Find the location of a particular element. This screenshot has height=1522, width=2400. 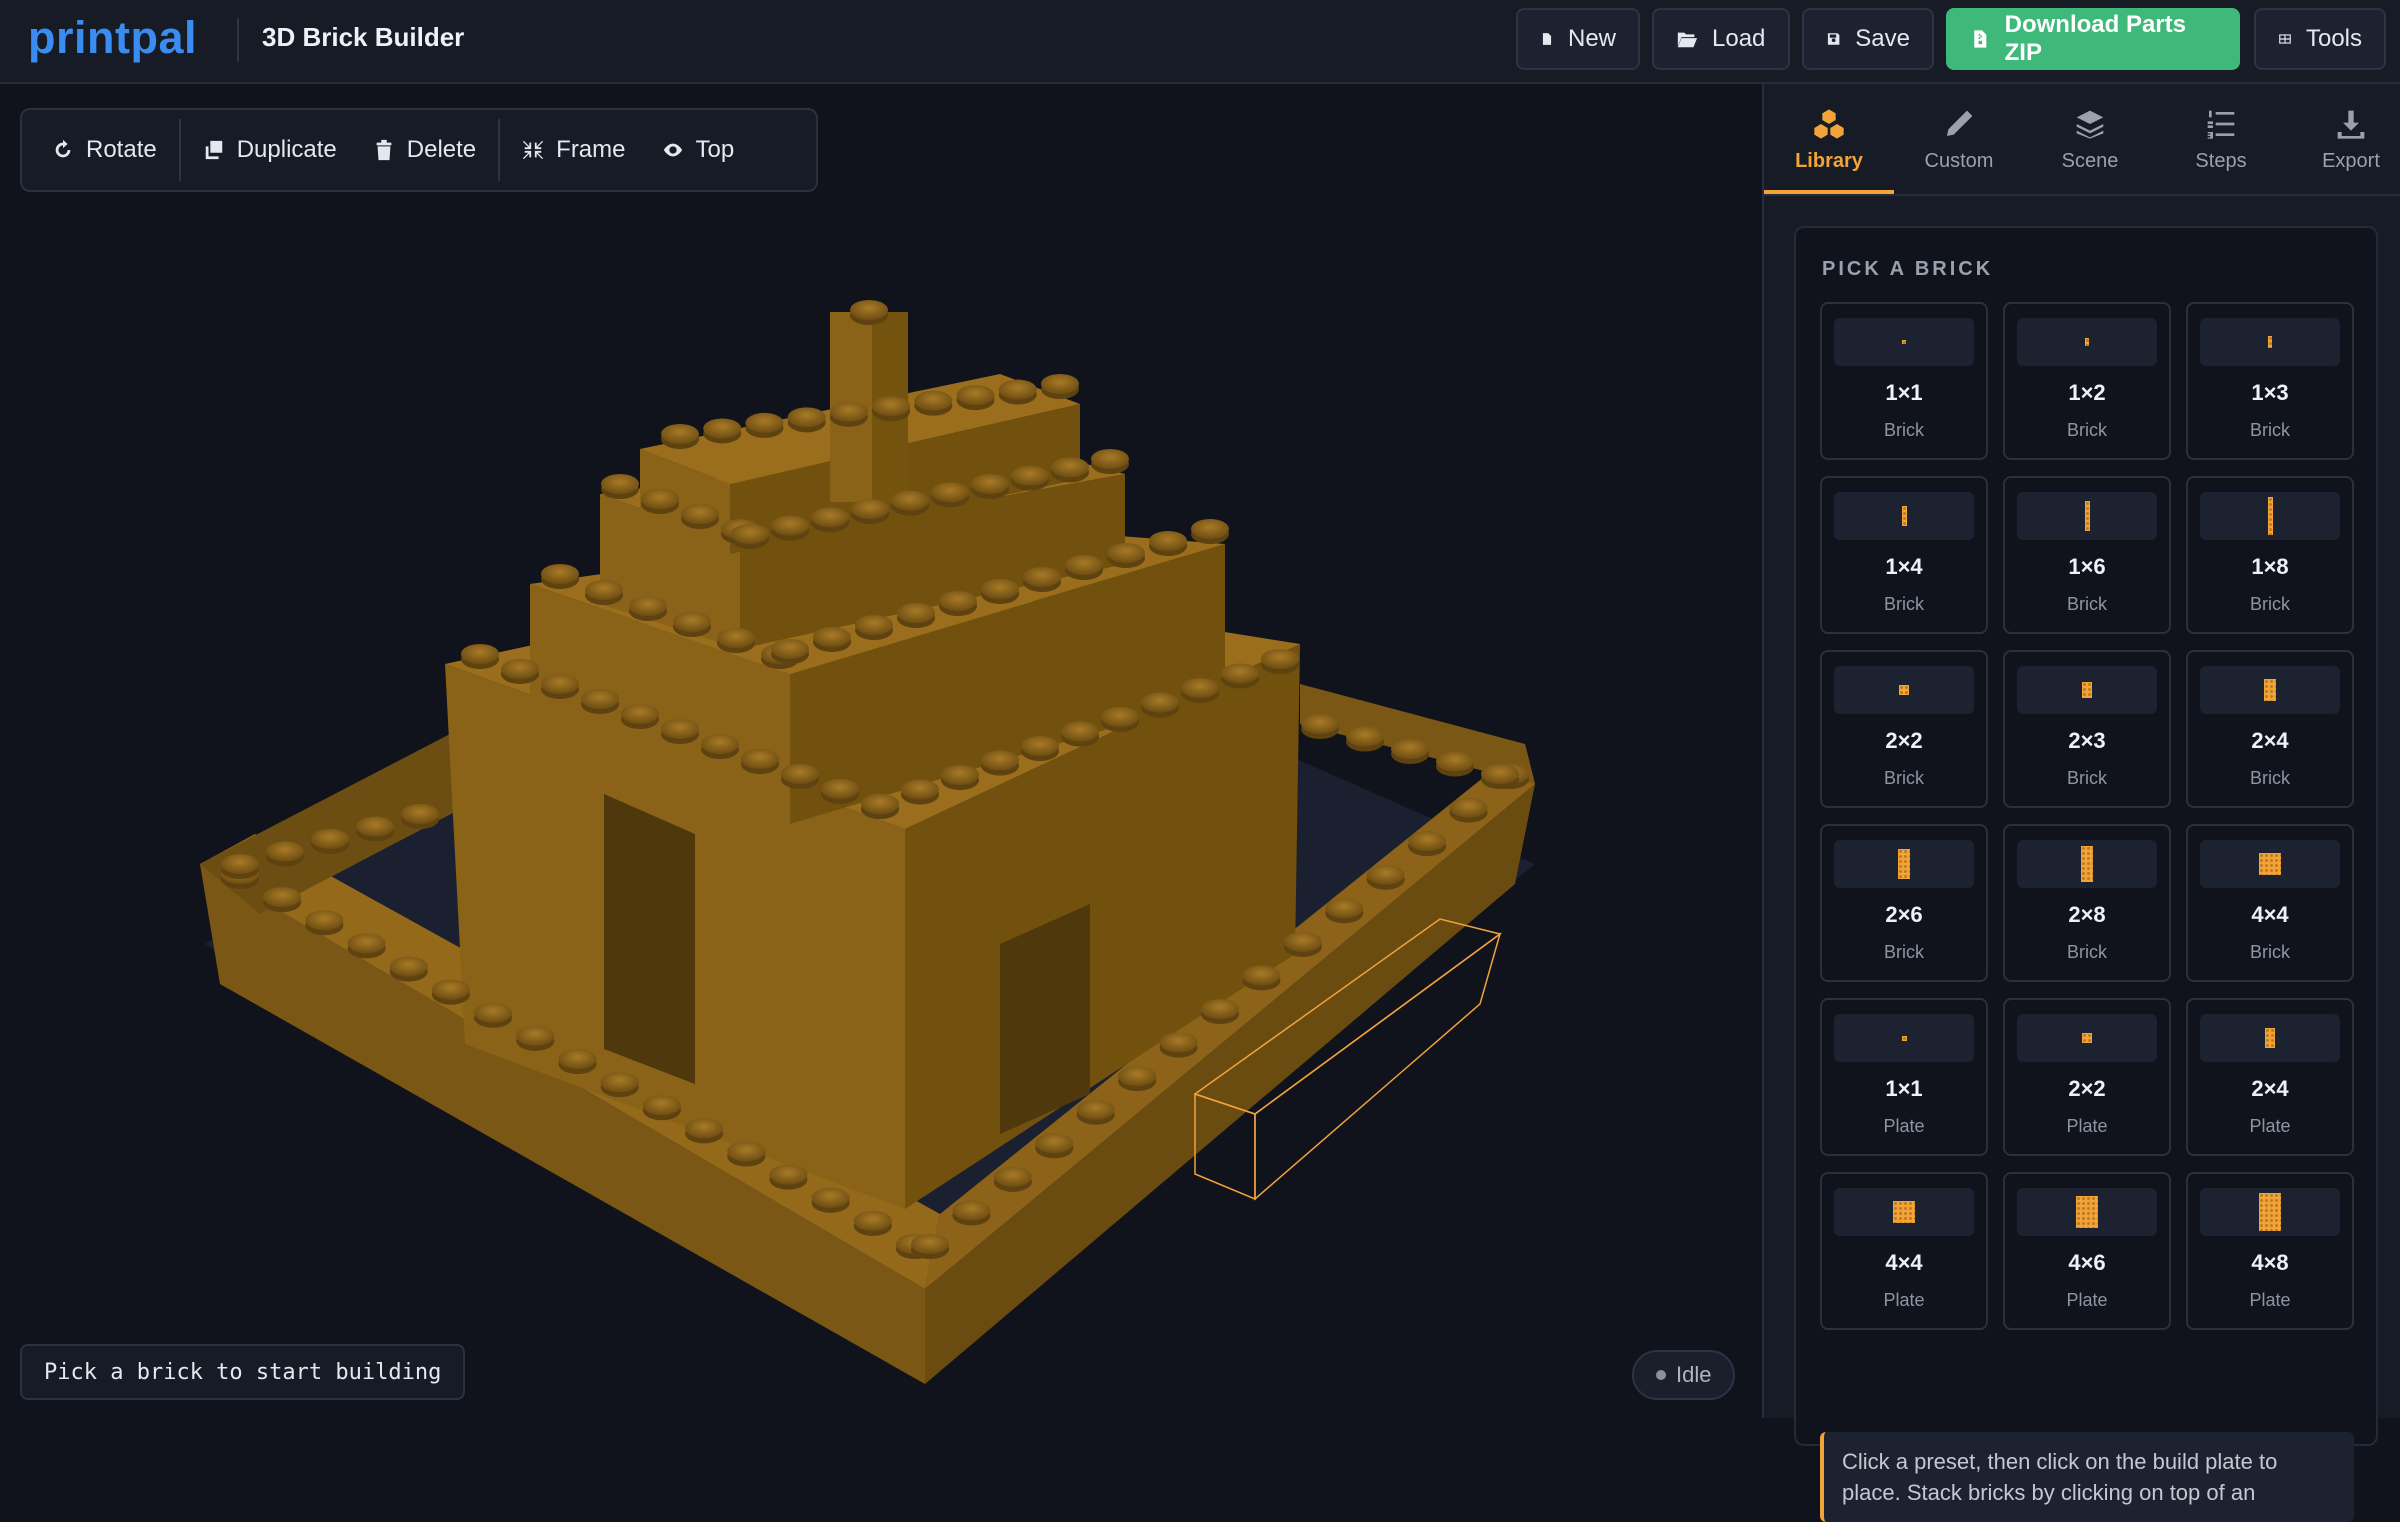

tab-library: Library is located at coordinates (1829, 140).